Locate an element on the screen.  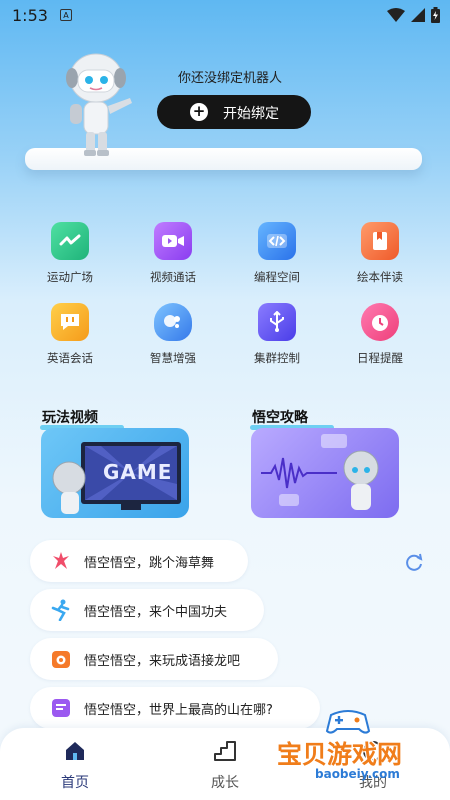
status-icons is located at coordinates (413, 15).